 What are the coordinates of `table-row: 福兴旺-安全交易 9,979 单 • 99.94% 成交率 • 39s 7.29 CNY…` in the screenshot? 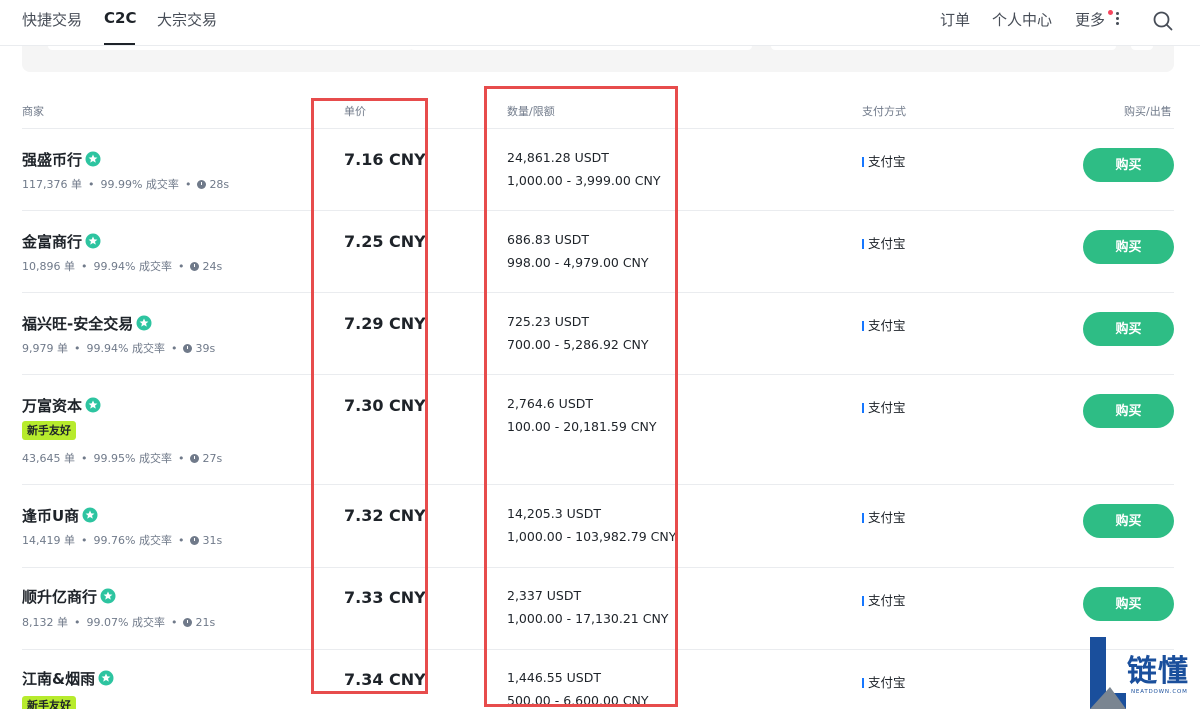 It's located at (598, 334).